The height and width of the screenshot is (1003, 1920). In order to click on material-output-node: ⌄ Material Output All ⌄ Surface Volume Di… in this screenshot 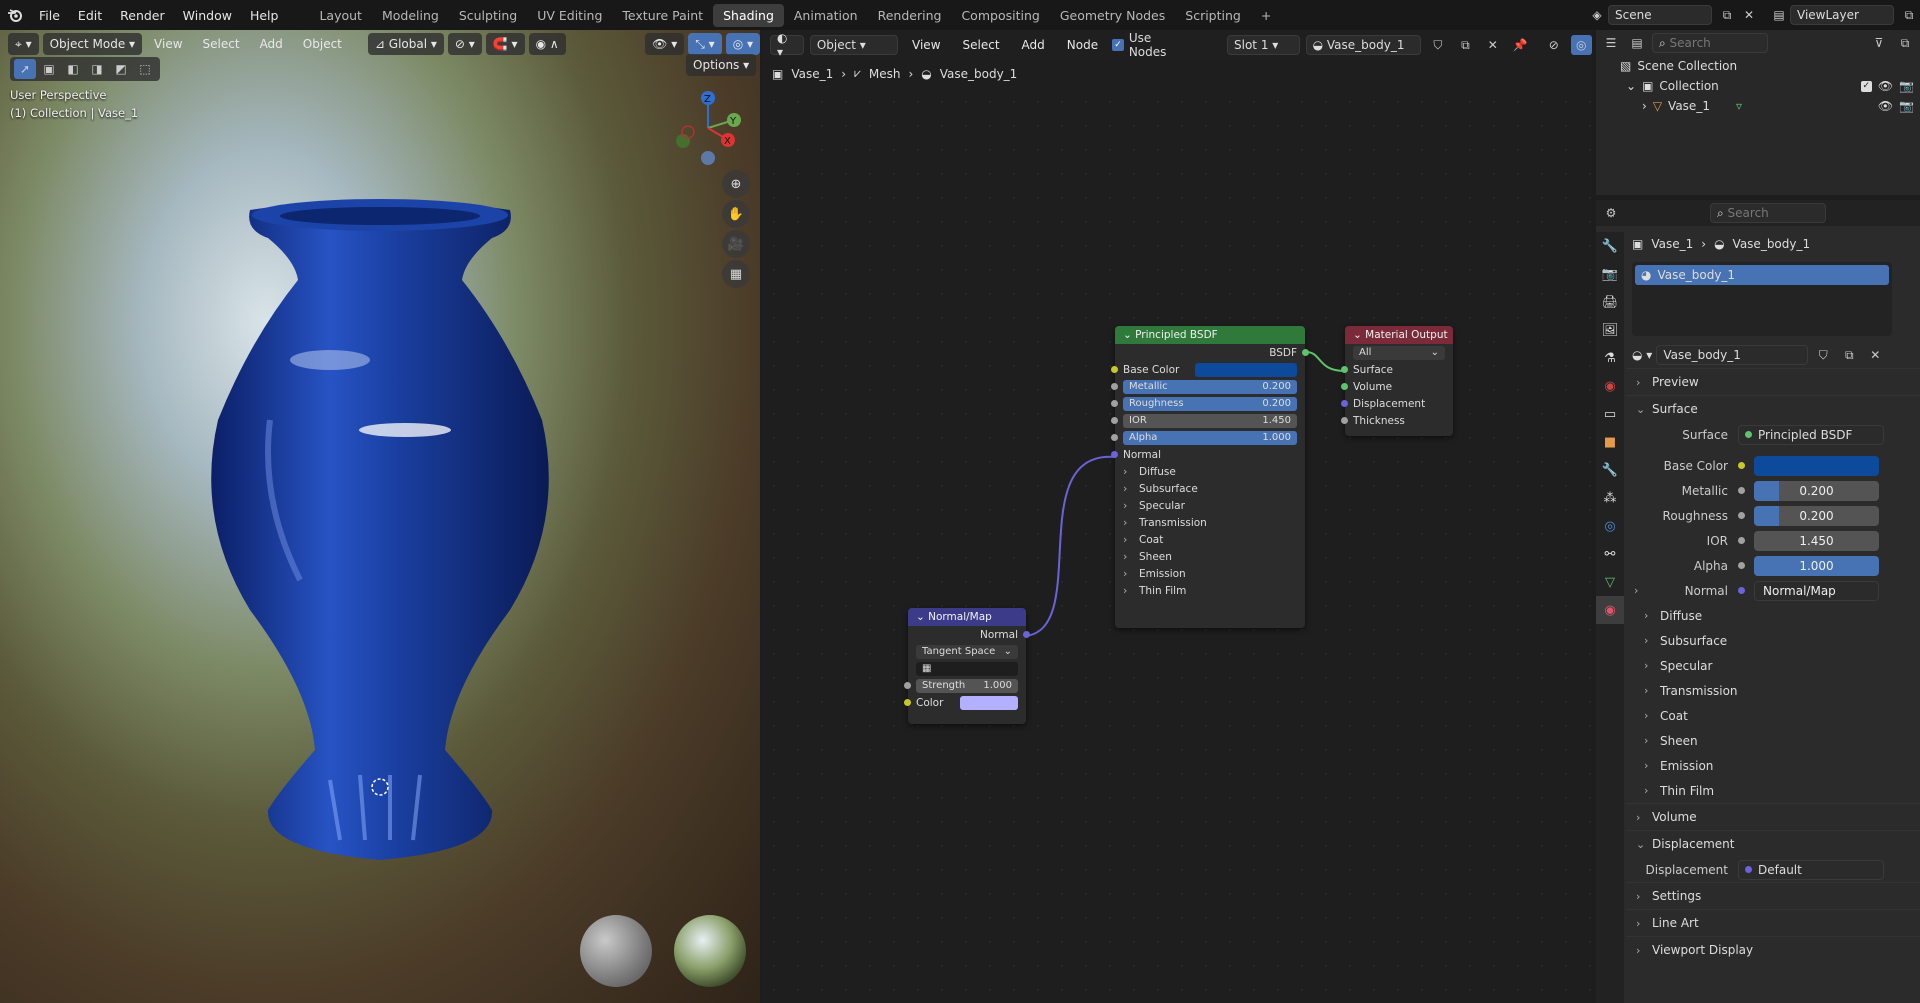, I will do `click(1397, 381)`.